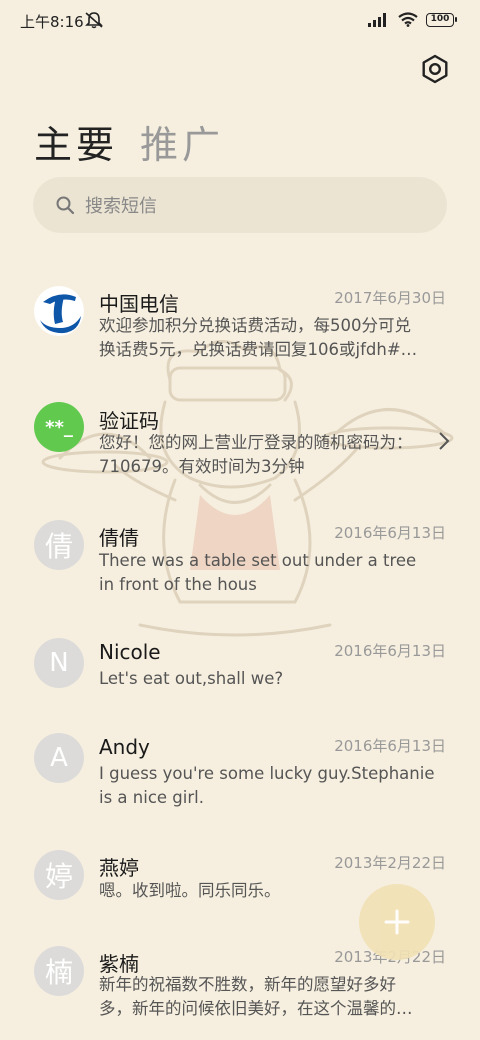 Image resolution: width=480 pixels, height=1040 pixels. What do you see at coordinates (202, 466) in the screenshot?
I see `preview-line: 710679。有效时间为3分钟` at bounding box center [202, 466].